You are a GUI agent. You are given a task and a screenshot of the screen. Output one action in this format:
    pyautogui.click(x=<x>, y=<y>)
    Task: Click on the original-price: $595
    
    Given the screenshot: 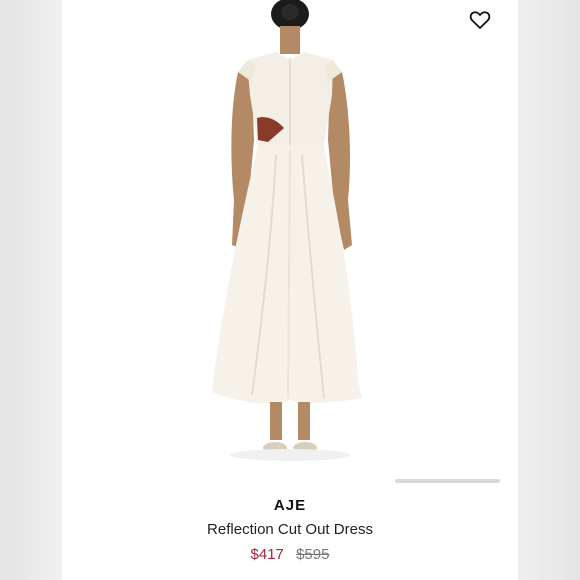 What is the action you would take?
    pyautogui.click(x=313, y=554)
    